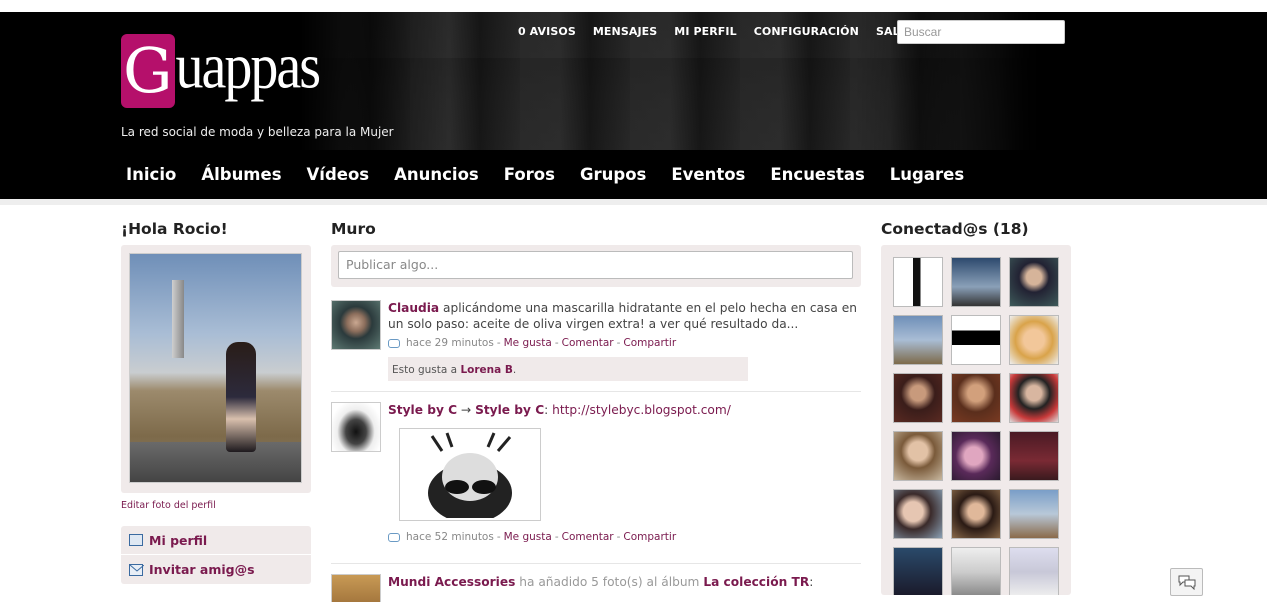  I want to click on chat-icon, so click(1186, 582).